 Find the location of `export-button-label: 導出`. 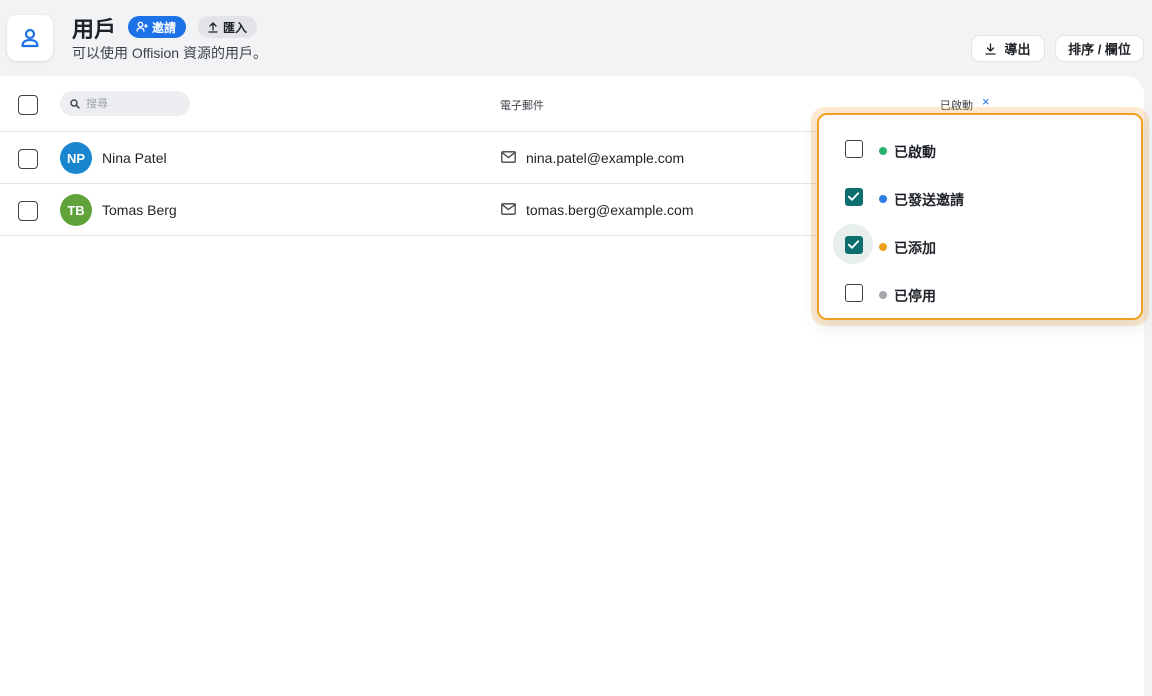

export-button-label: 導出 is located at coordinates (1017, 49).